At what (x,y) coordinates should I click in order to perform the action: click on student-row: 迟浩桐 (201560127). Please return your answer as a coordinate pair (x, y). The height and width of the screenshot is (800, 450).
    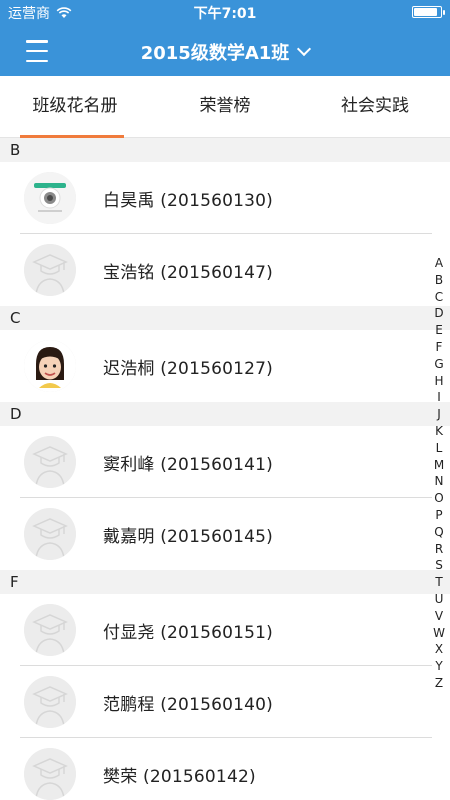
    Looking at the image, I should click on (225, 366).